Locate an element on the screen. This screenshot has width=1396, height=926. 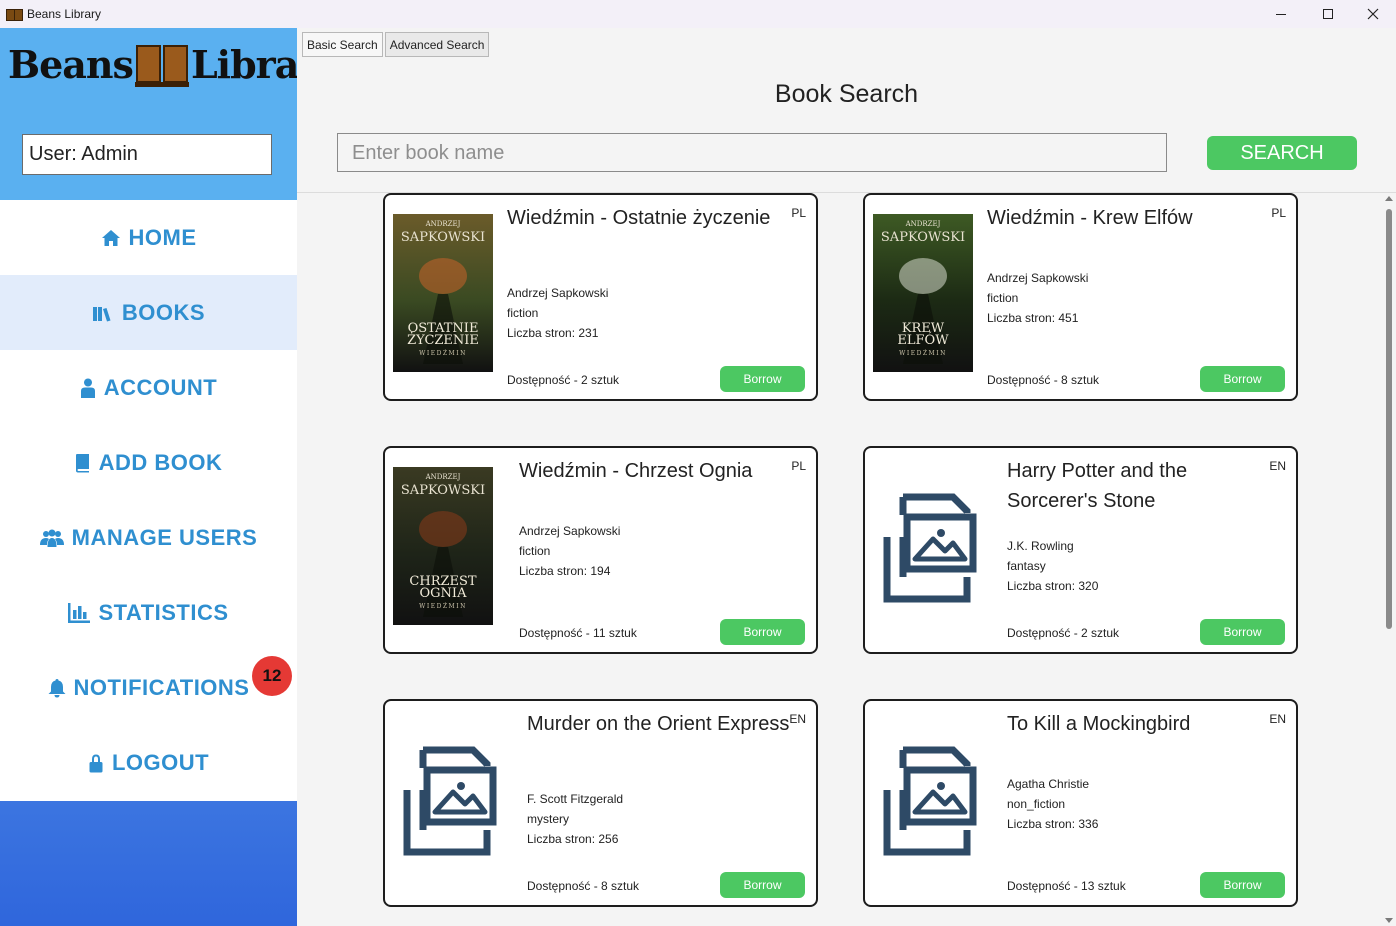
book-title: Wiedźmin - Krew Elfów is located at coordinates (1122, 218).